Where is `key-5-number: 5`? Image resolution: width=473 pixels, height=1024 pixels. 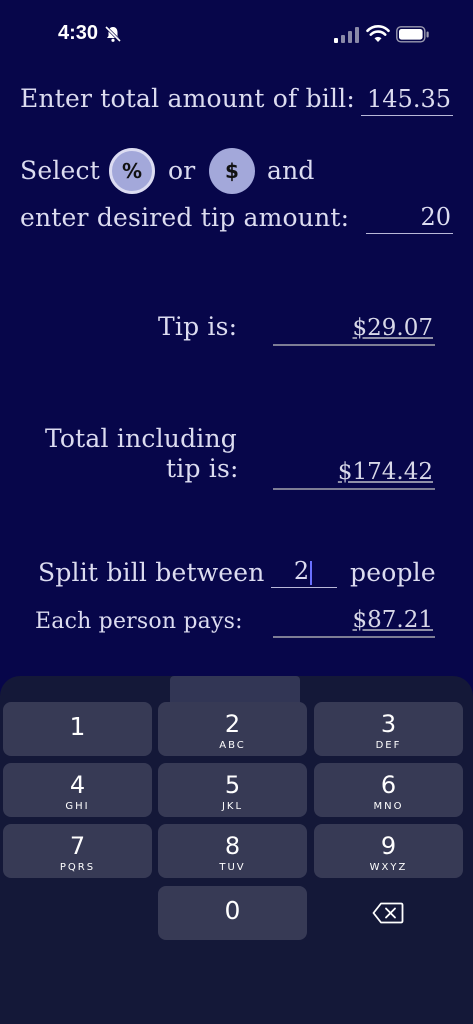 key-5-number: 5 is located at coordinates (232, 785).